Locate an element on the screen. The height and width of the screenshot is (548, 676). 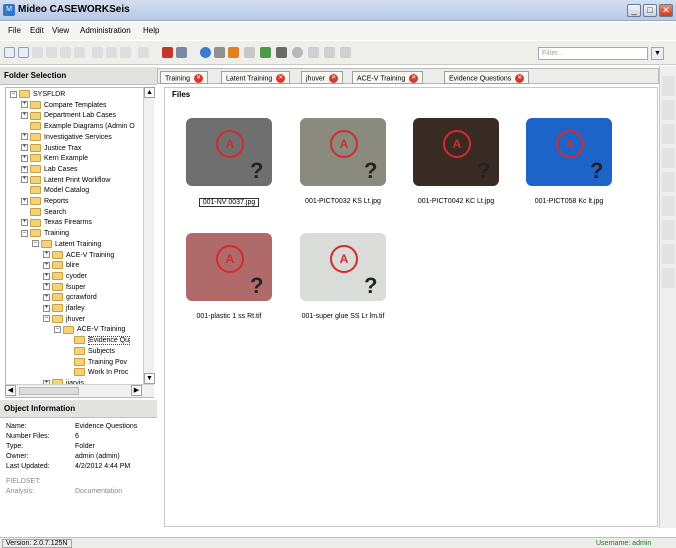
tree-item: + Texas Firearms is located at coordinates (56, 223).